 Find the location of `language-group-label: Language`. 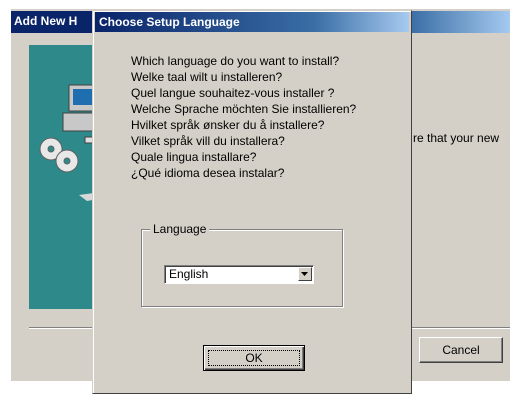

language-group-label: Language is located at coordinates (180, 229).